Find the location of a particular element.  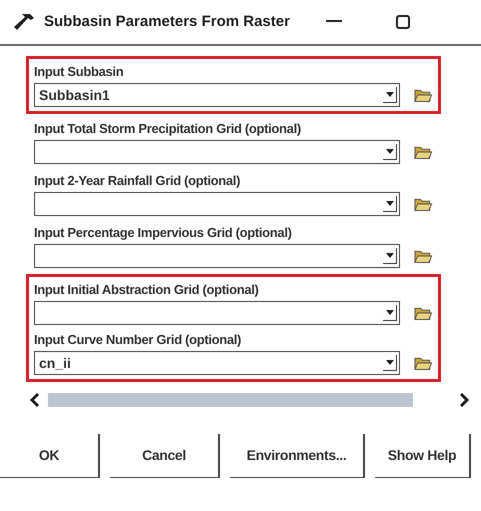

field-label: Input Percentage Impervious Grid (optional) is located at coordinates (163, 233).